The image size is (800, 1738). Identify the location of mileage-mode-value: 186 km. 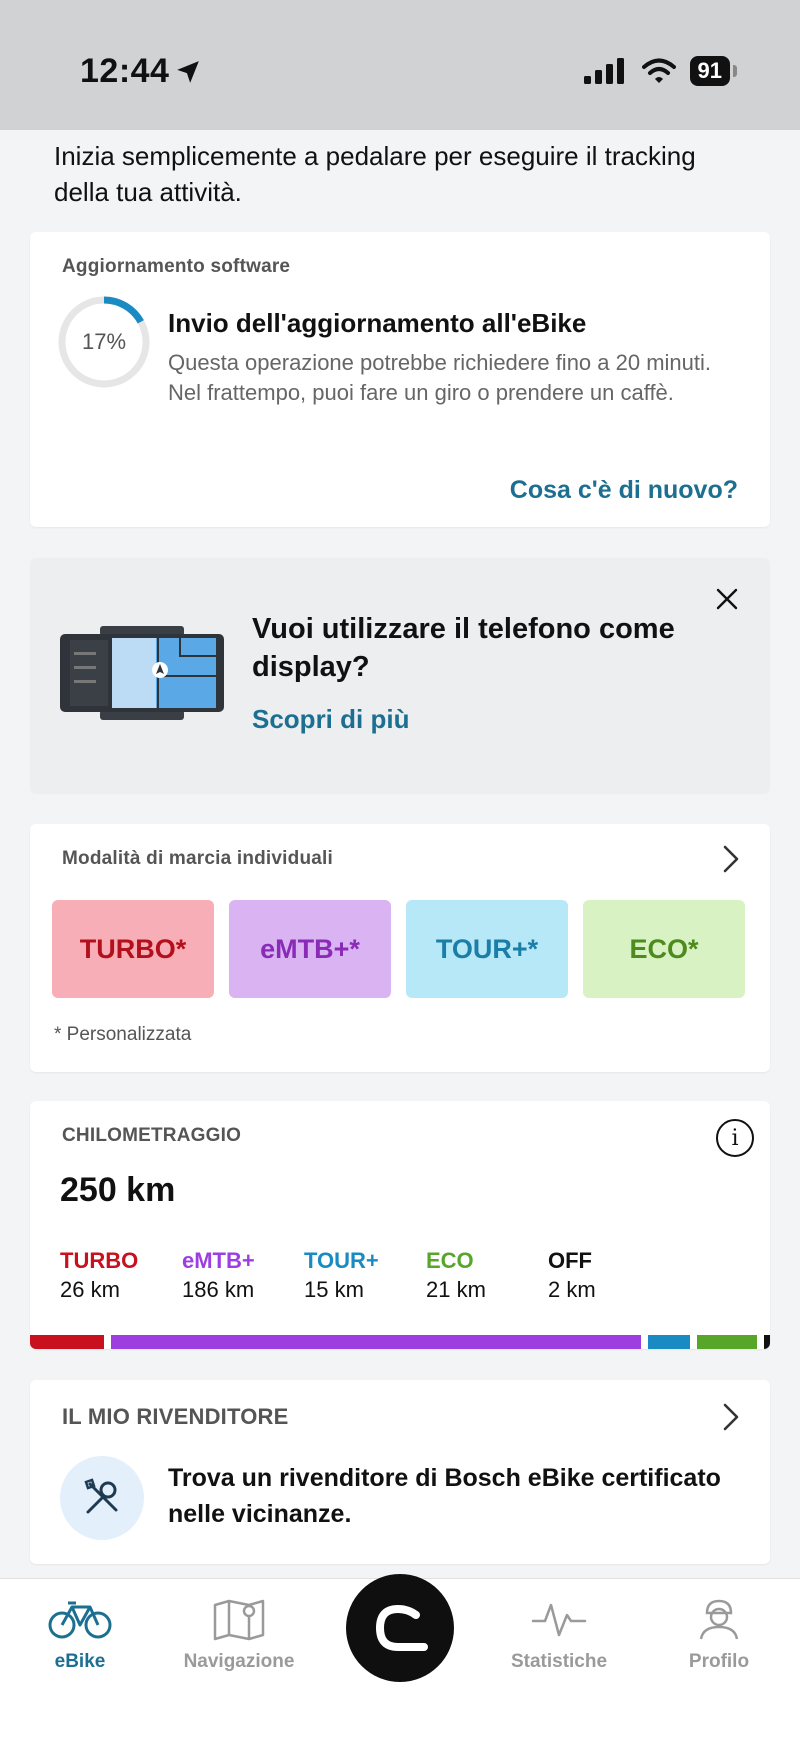
(218, 1289).